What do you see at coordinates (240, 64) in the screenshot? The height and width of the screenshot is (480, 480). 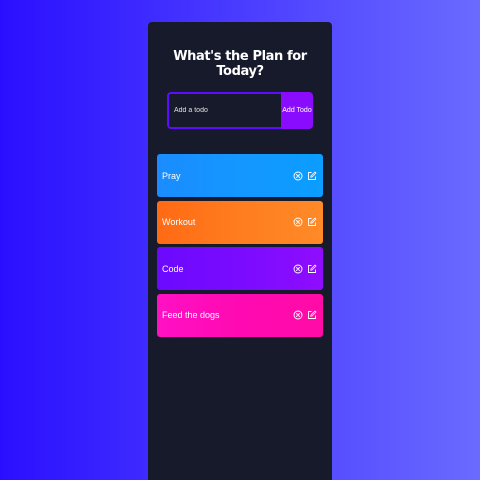 I see `page-title: What's the Plan for Today?` at bounding box center [240, 64].